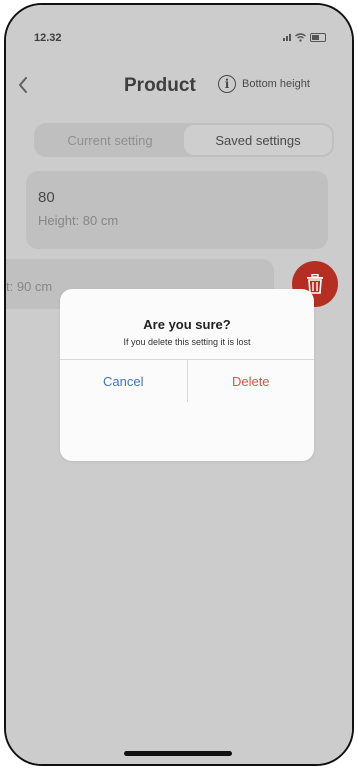 The image size is (358, 769). Describe the element at coordinates (178, 753) in the screenshot. I see `home-indicator` at that location.